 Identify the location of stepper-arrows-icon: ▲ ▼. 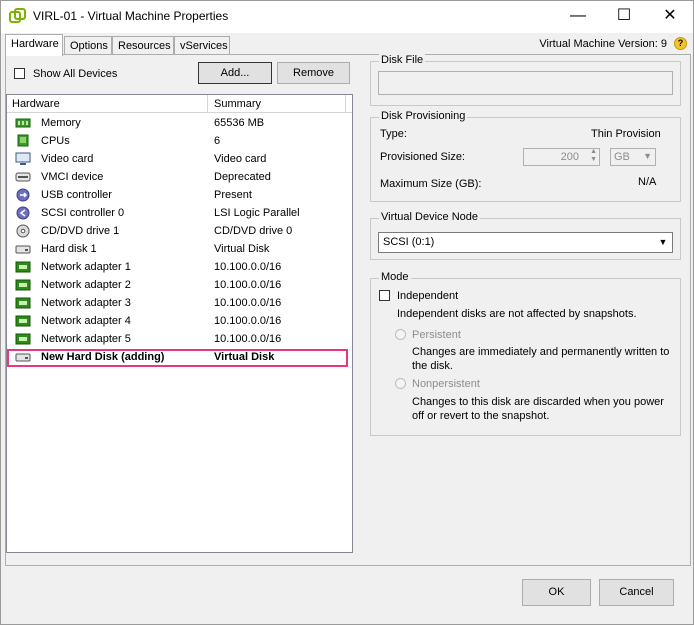
(593, 156).